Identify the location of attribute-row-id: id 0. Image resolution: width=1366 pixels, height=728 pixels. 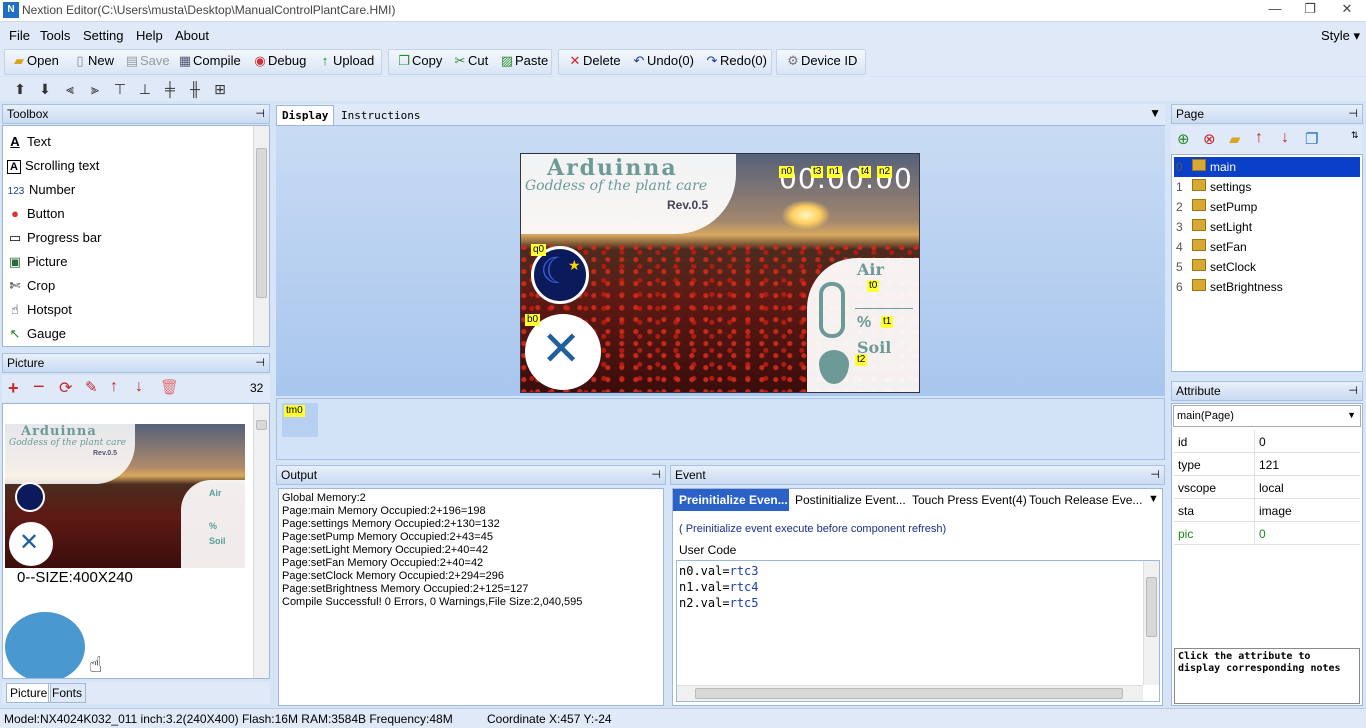
(1267, 441).